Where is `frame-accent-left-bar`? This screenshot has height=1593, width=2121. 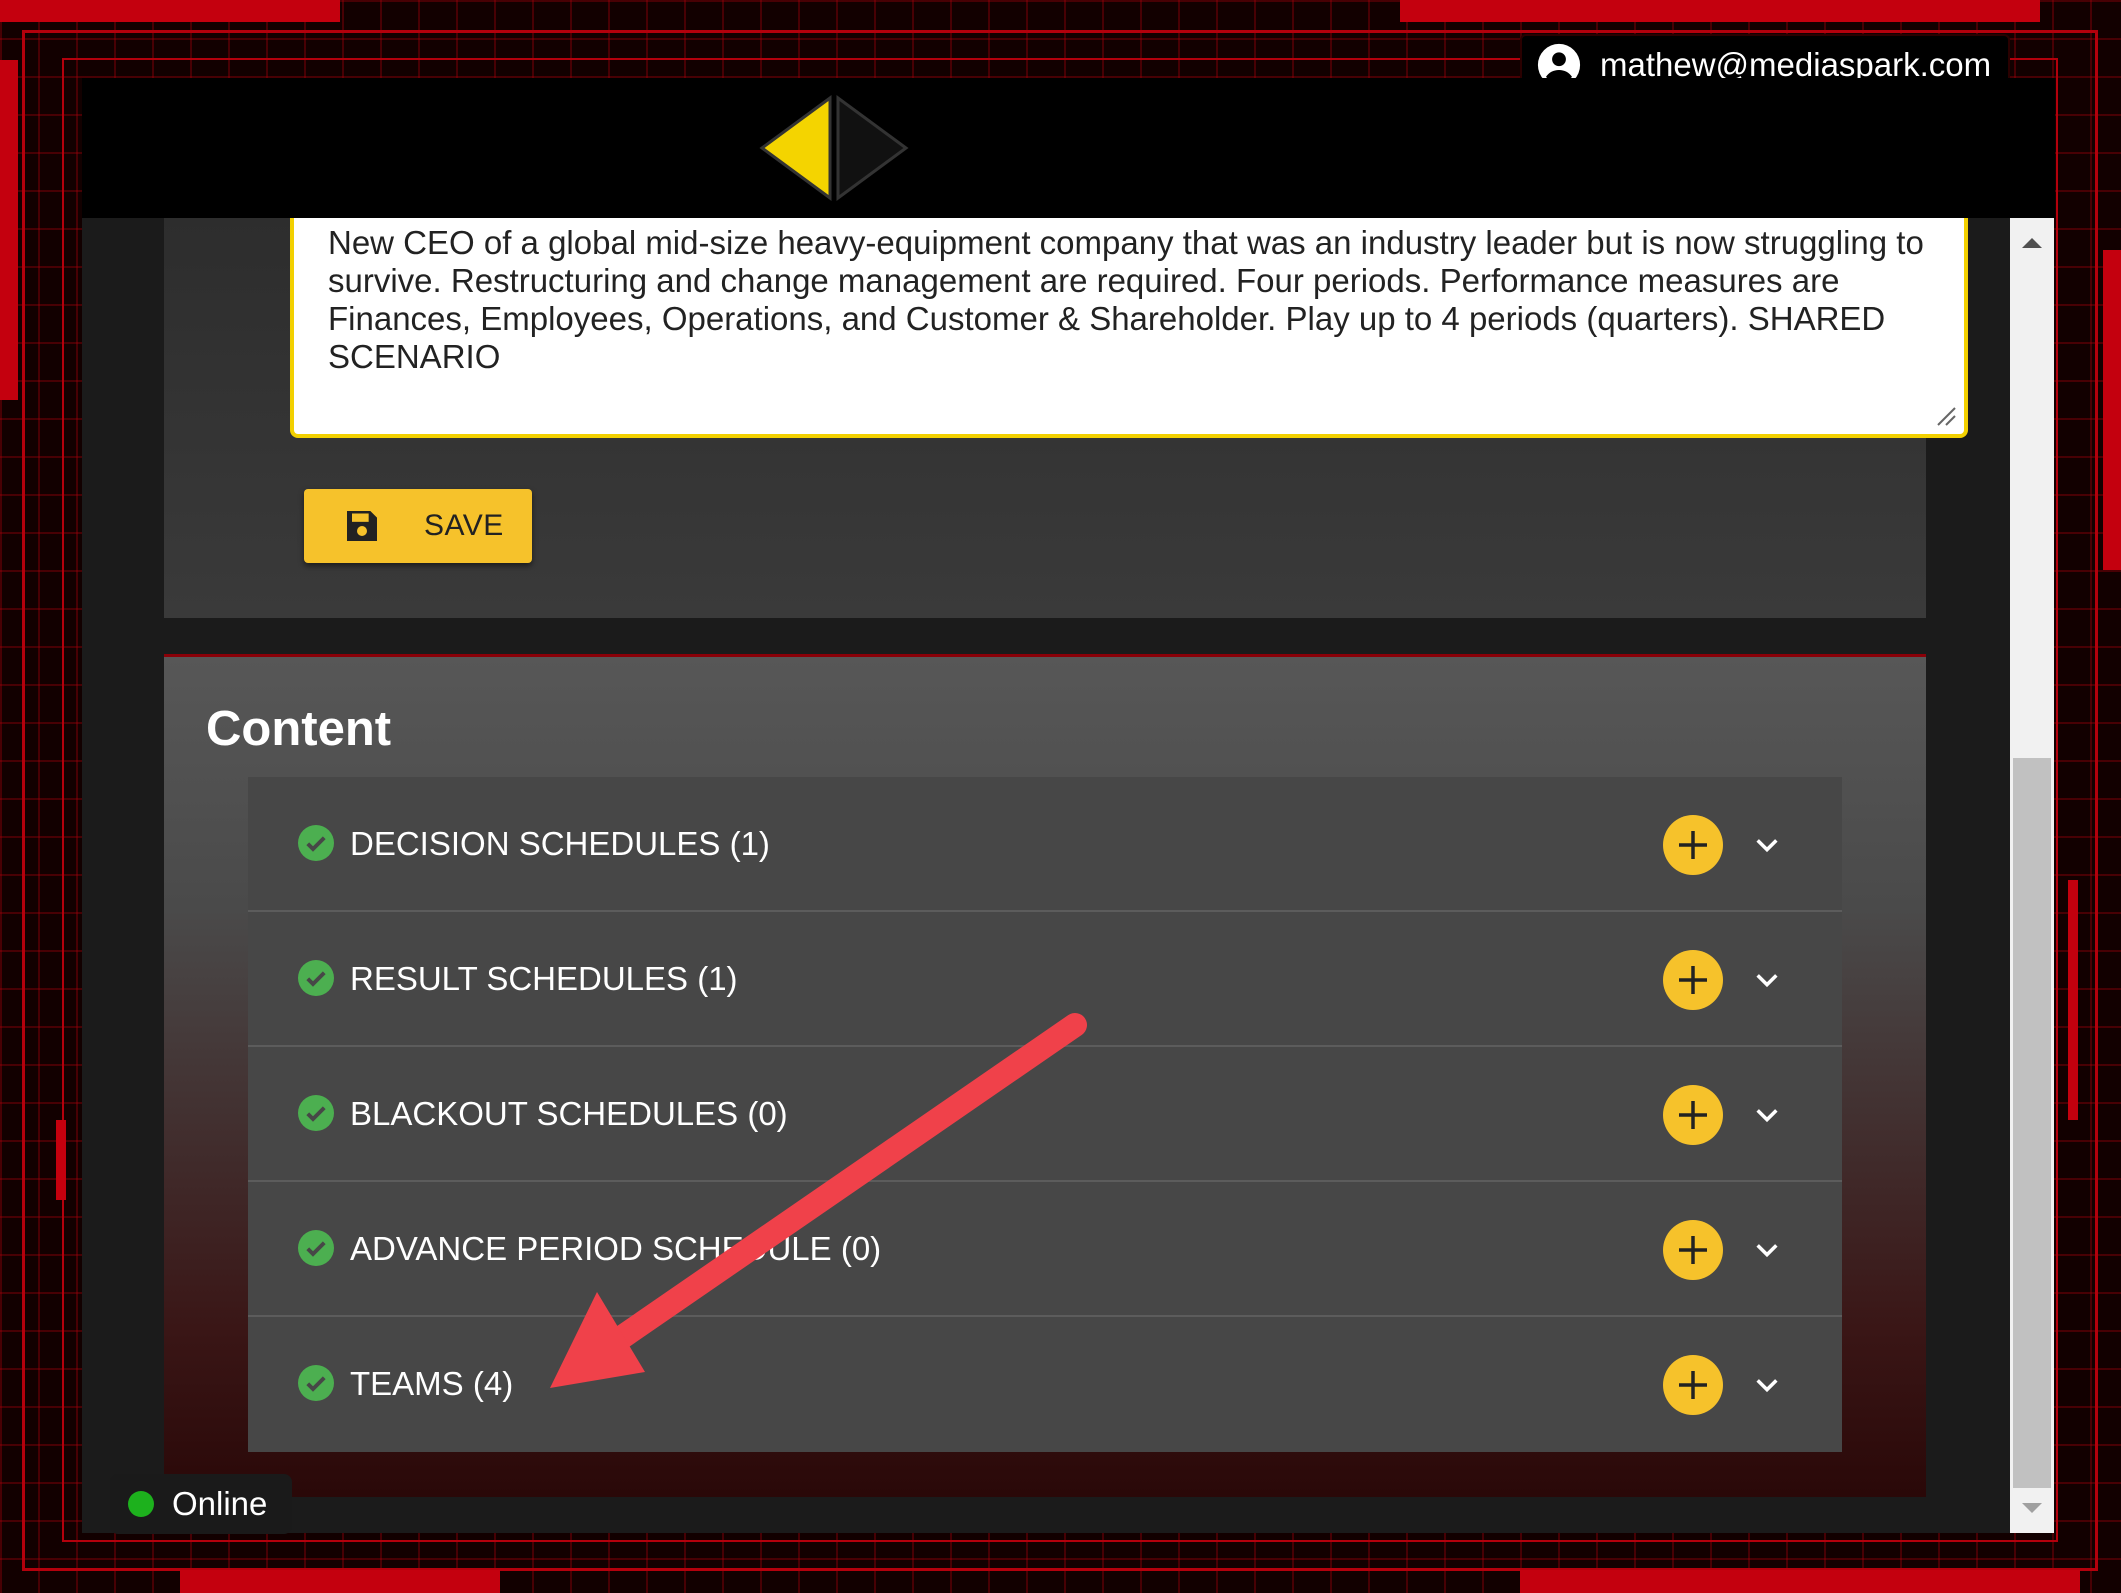 frame-accent-left-bar is located at coordinates (61, 1160).